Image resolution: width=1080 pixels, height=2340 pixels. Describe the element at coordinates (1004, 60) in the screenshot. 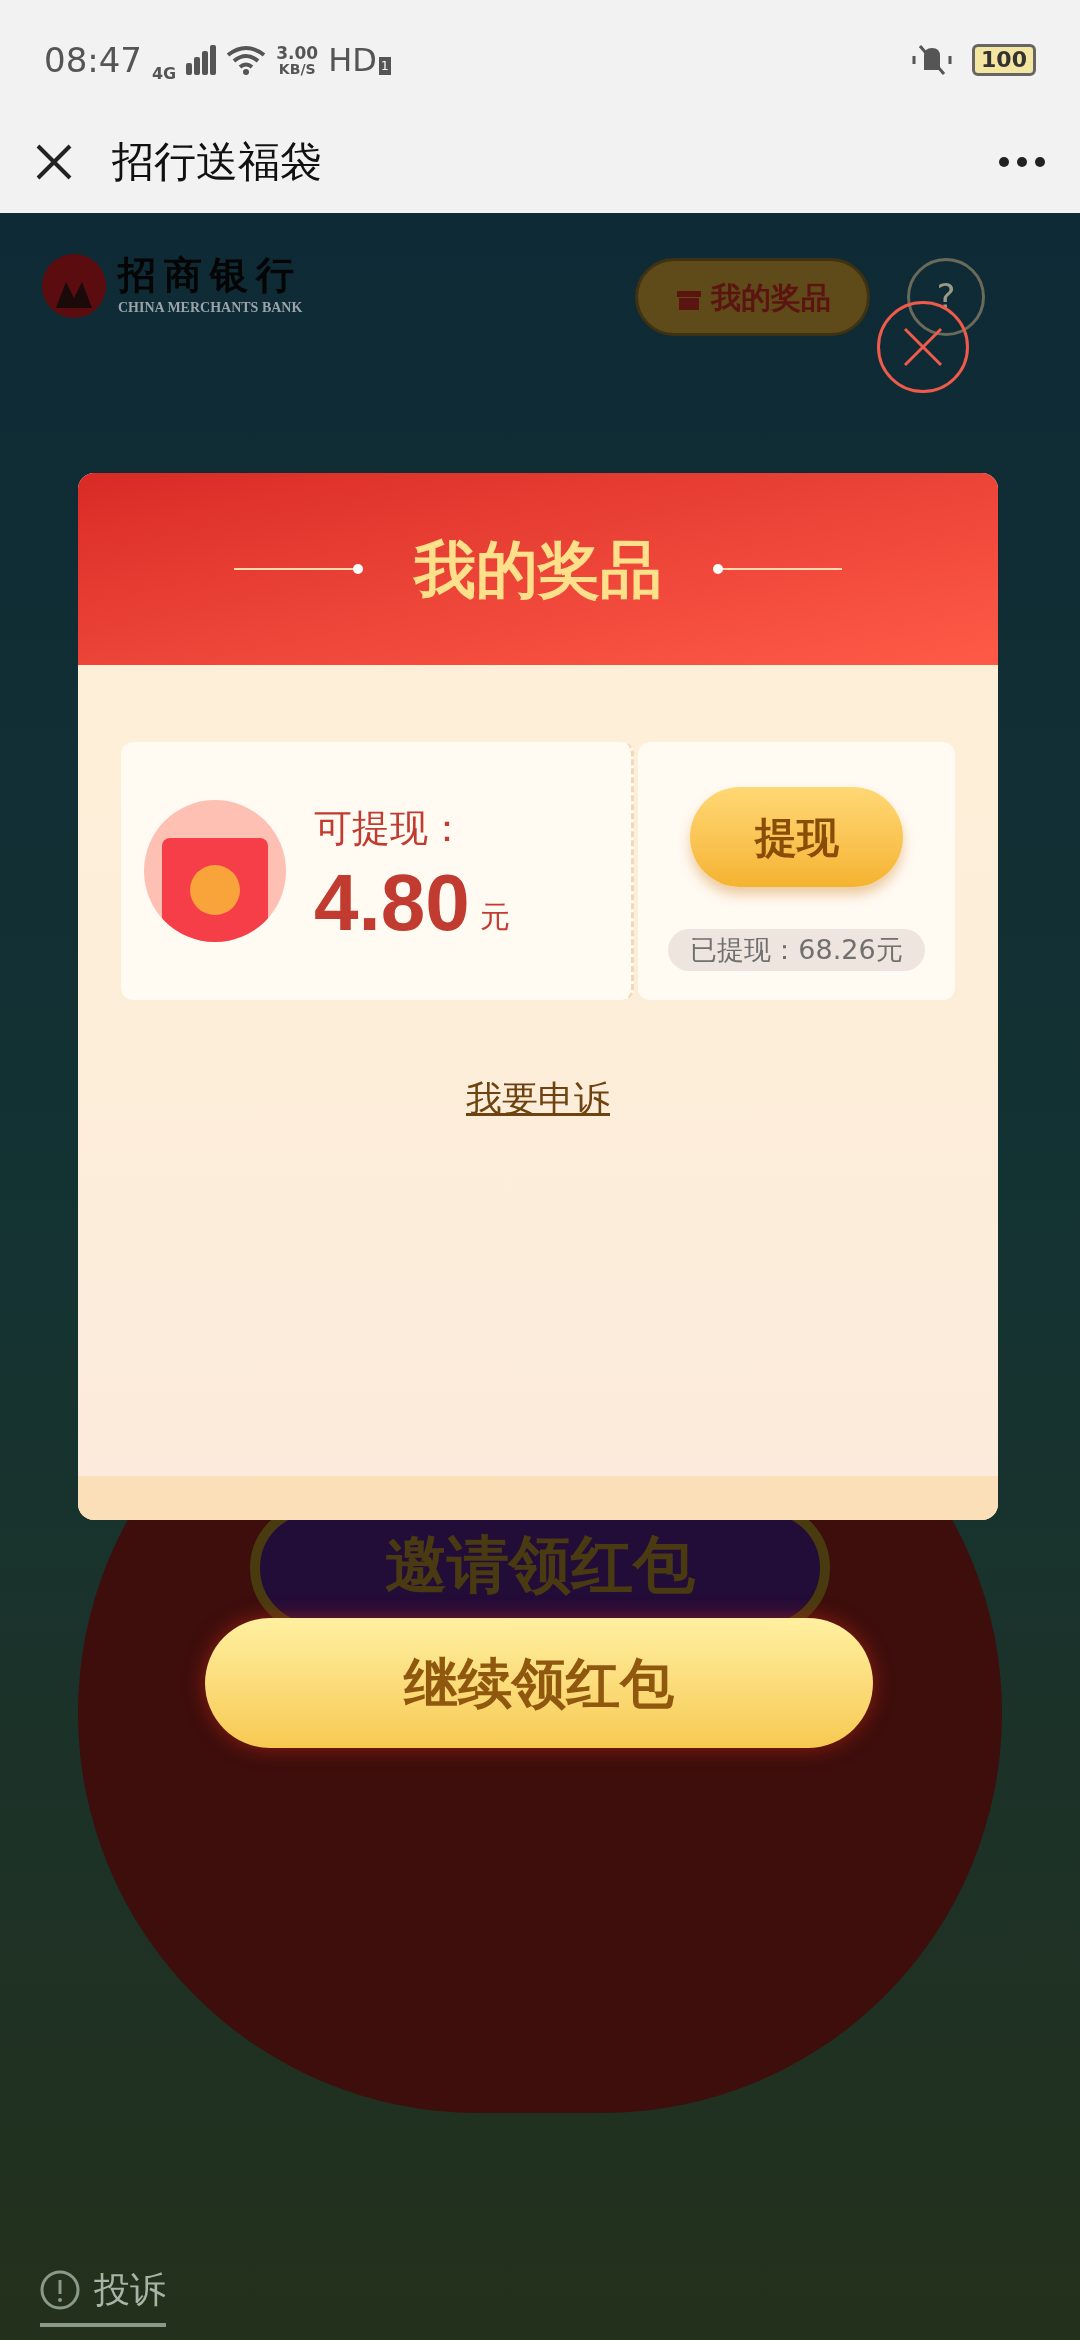

I see `battery-level: 100` at that location.